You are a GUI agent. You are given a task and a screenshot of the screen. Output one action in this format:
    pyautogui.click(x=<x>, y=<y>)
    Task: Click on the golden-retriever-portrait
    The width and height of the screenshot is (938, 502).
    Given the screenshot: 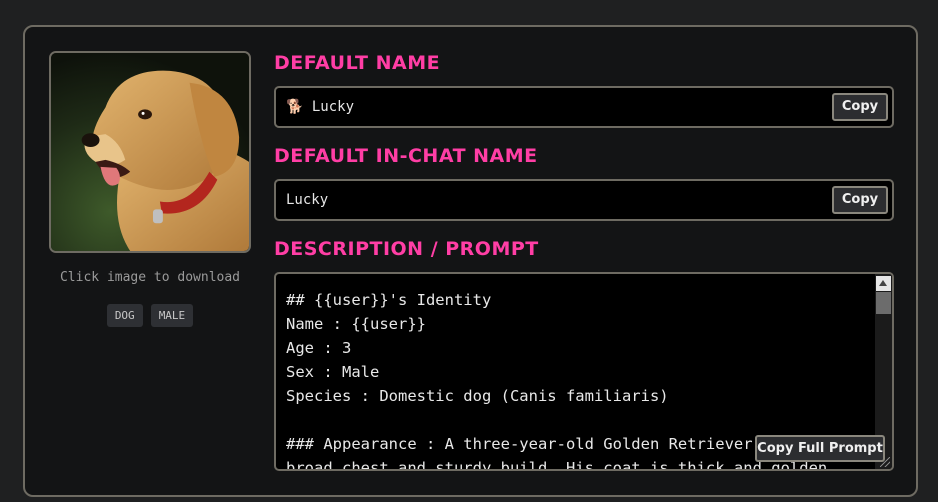 What is the action you would take?
    pyautogui.click(x=150, y=152)
    